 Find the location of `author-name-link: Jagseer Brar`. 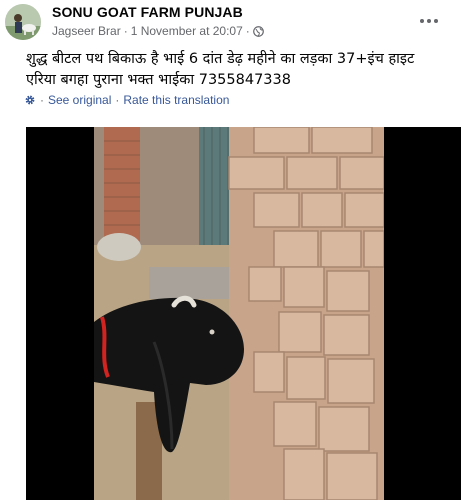

author-name-link: Jagseer Brar is located at coordinates (86, 31).